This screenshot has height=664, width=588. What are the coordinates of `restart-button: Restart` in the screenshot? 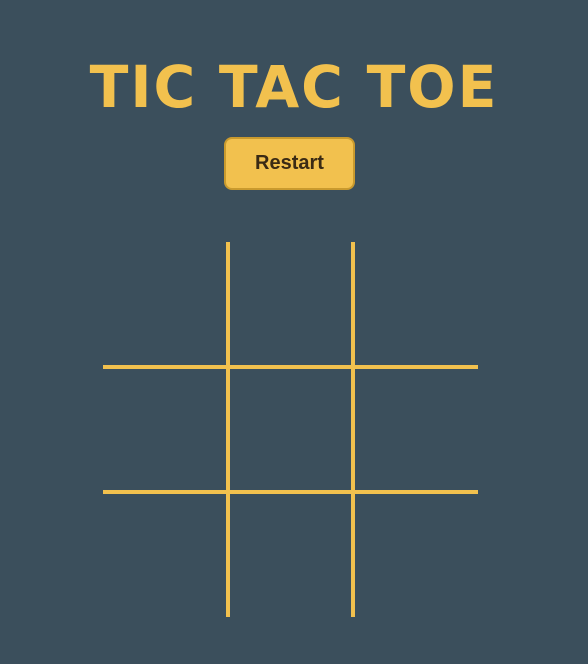 It's located at (289, 163).